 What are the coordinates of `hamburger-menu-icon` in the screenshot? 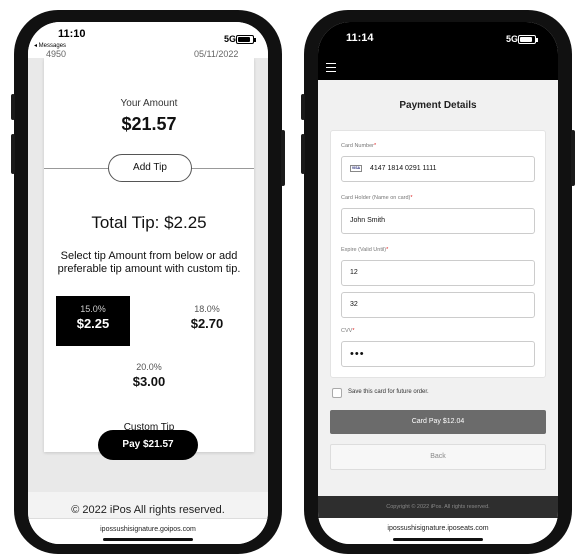 It's located at (331, 67).